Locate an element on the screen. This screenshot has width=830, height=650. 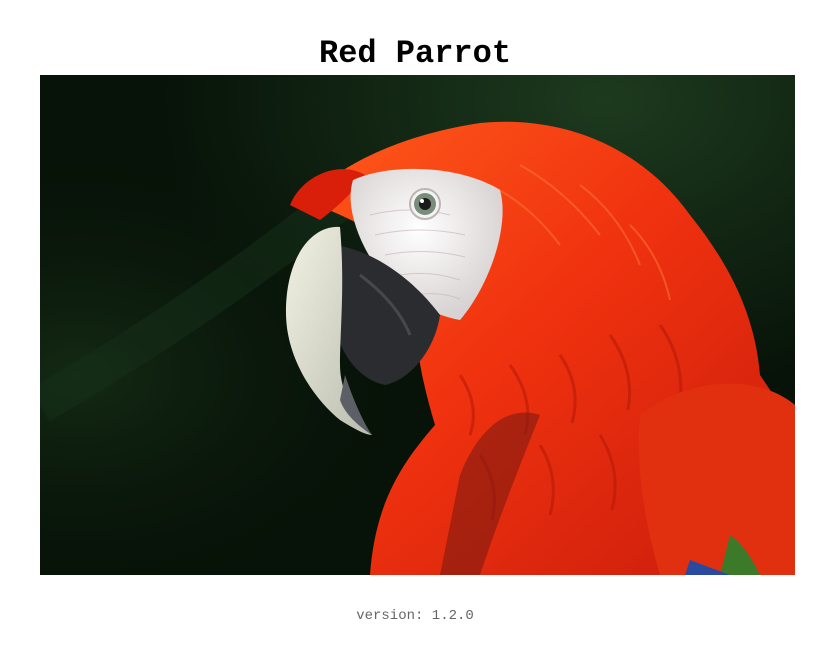
page-title: Red Parrot is located at coordinates (415, 54).